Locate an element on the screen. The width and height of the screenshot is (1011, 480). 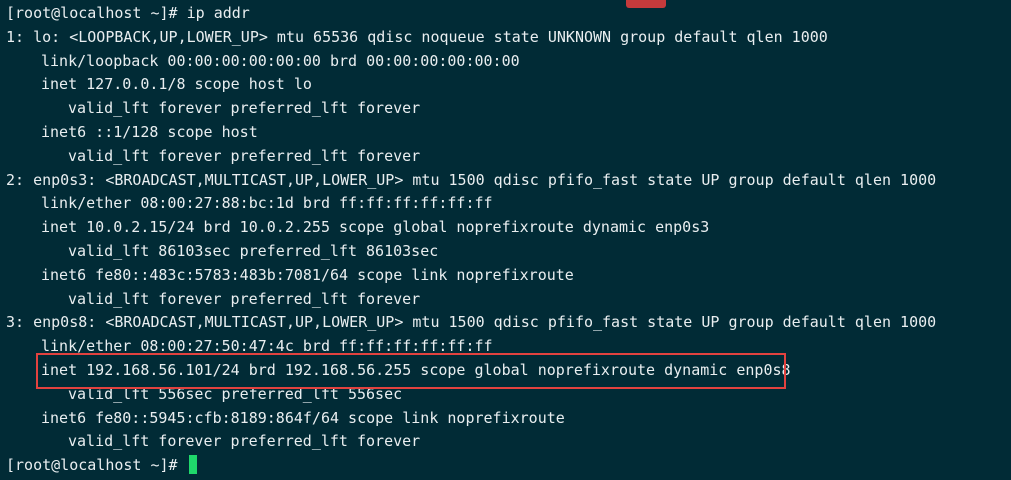
prompt-line: [root@localhost ~]# ip addr is located at coordinates (128, 13).